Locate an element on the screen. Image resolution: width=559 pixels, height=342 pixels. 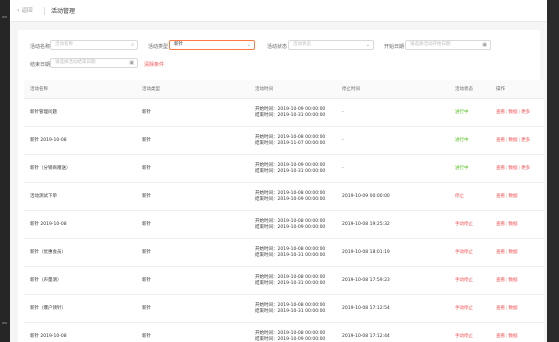
table-header: 活动名称 活动类型 活动时间 停止时间 活动状态 操作 is located at coordinates (284, 89).